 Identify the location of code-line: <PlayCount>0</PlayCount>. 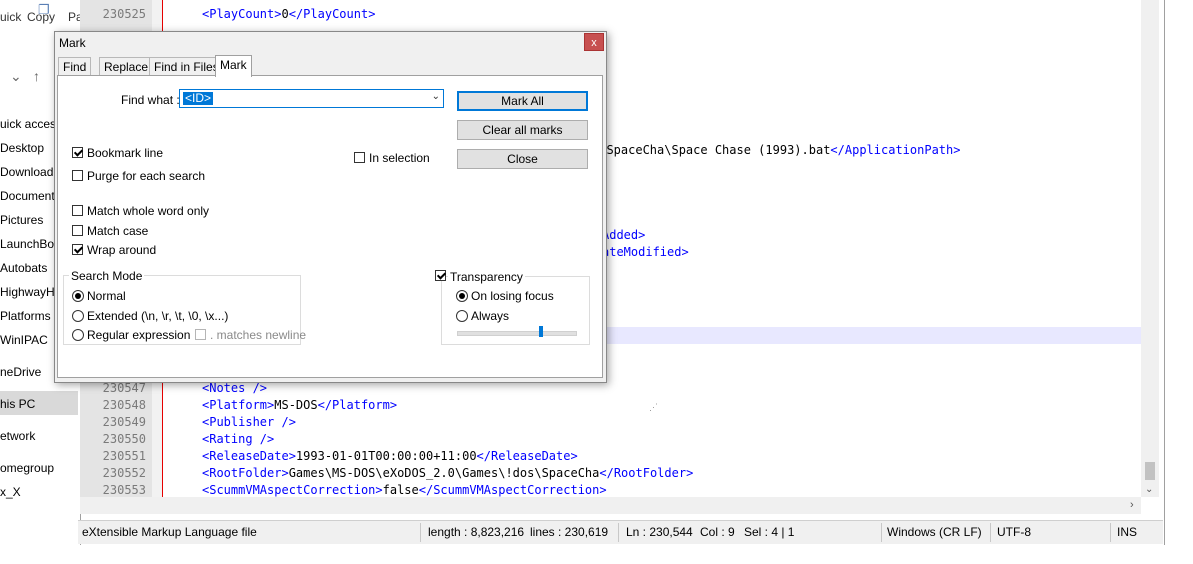
(288, 14).